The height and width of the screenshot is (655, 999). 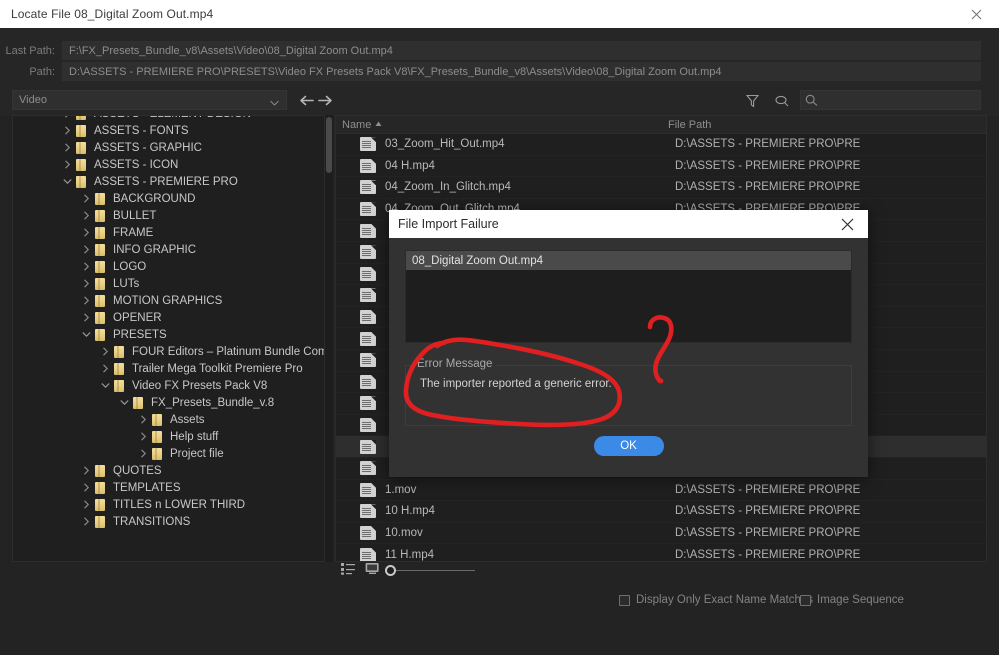 I want to click on tree-item: QUOTES, so click(x=168, y=470).